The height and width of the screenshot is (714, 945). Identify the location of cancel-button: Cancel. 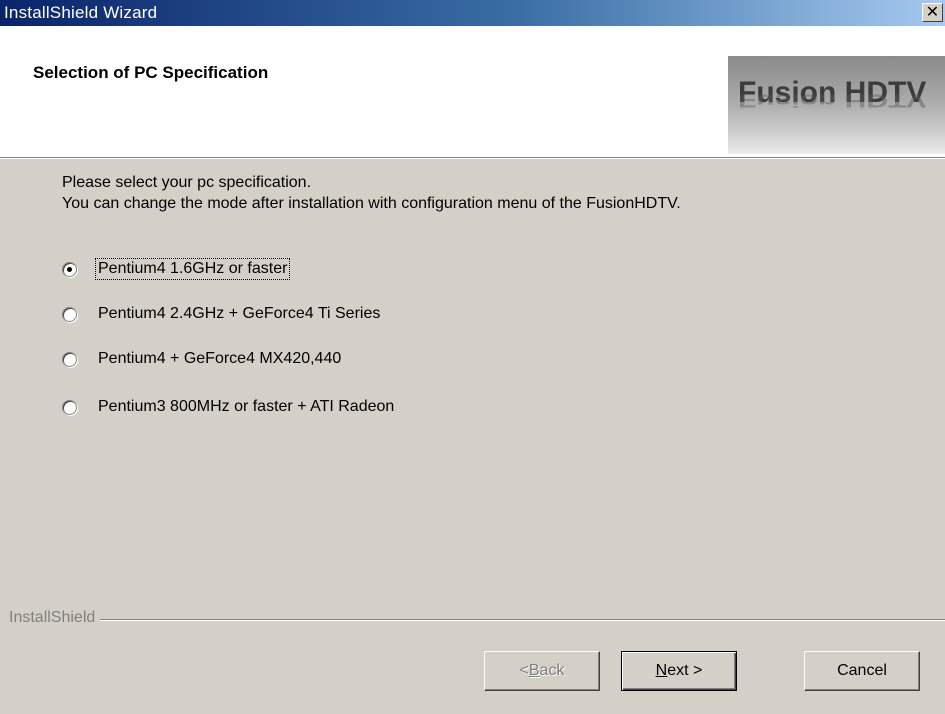
(862, 671).